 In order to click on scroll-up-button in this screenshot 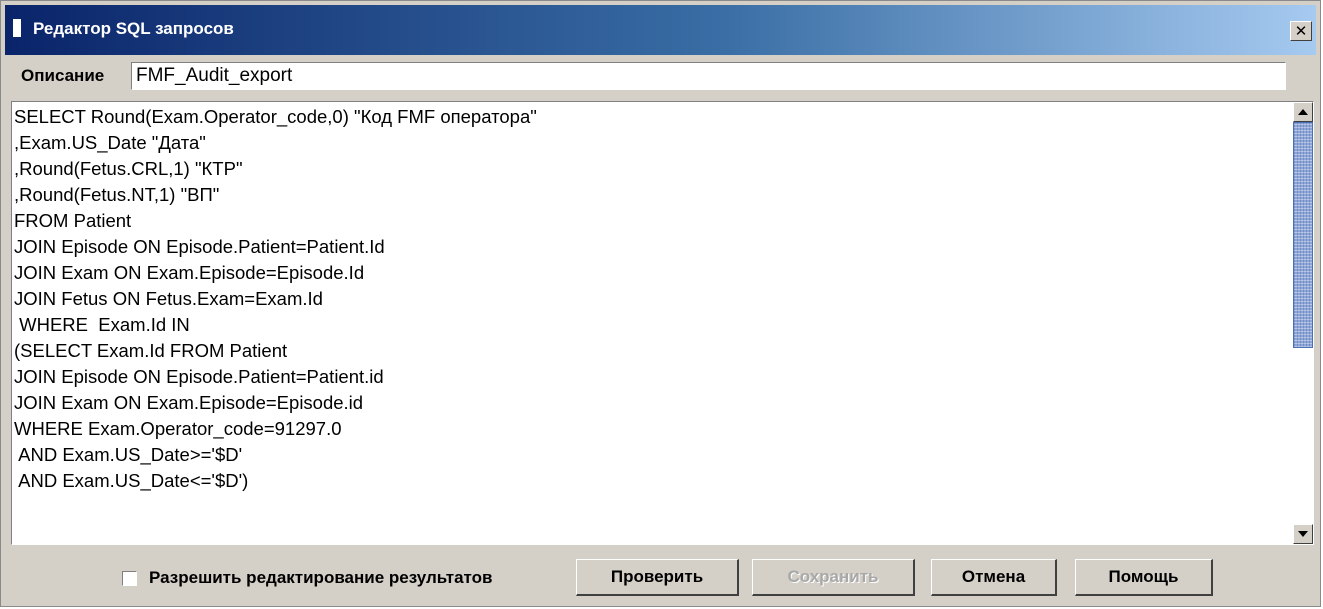, I will do `click(1303, 112)`.